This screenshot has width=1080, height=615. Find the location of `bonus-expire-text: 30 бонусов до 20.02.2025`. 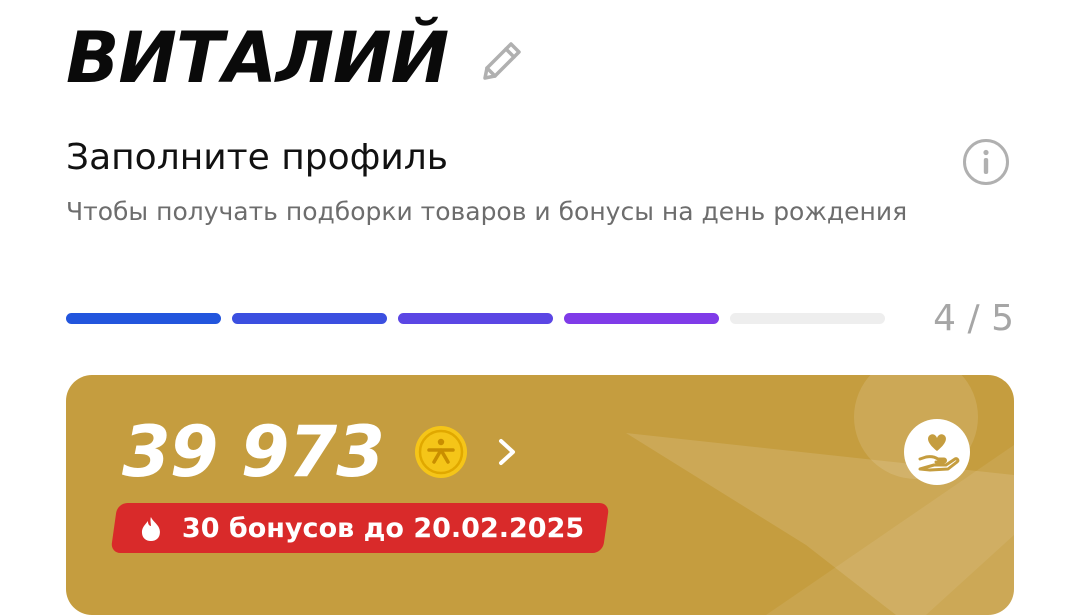

bonus-expire-text: 30 бонусов до 20.02.2025 is located at coordinates (383, 528).